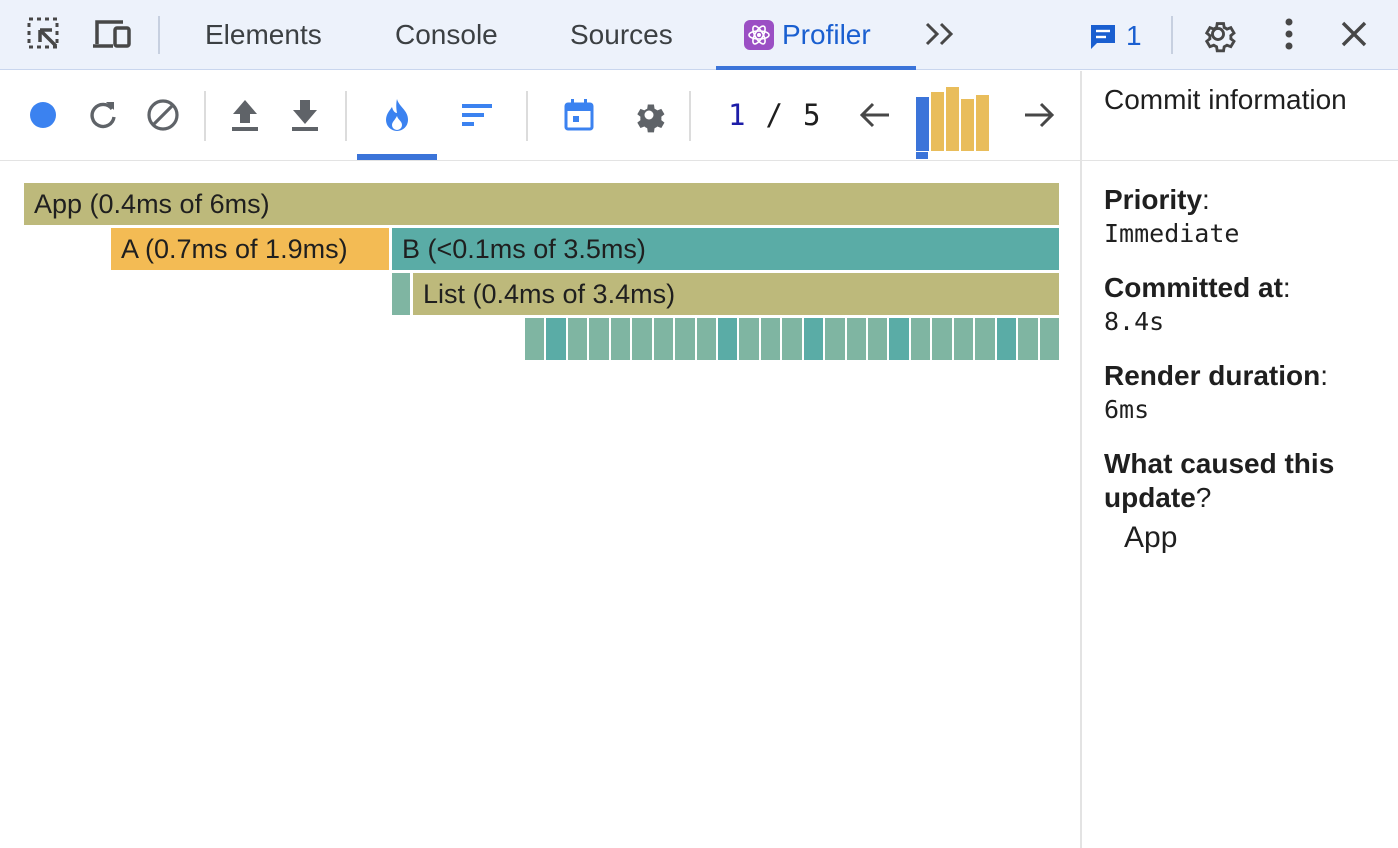 The height and width of the screenshot is (848, 1398). I want to click on update-cause-component: App, so click(1150, 538).